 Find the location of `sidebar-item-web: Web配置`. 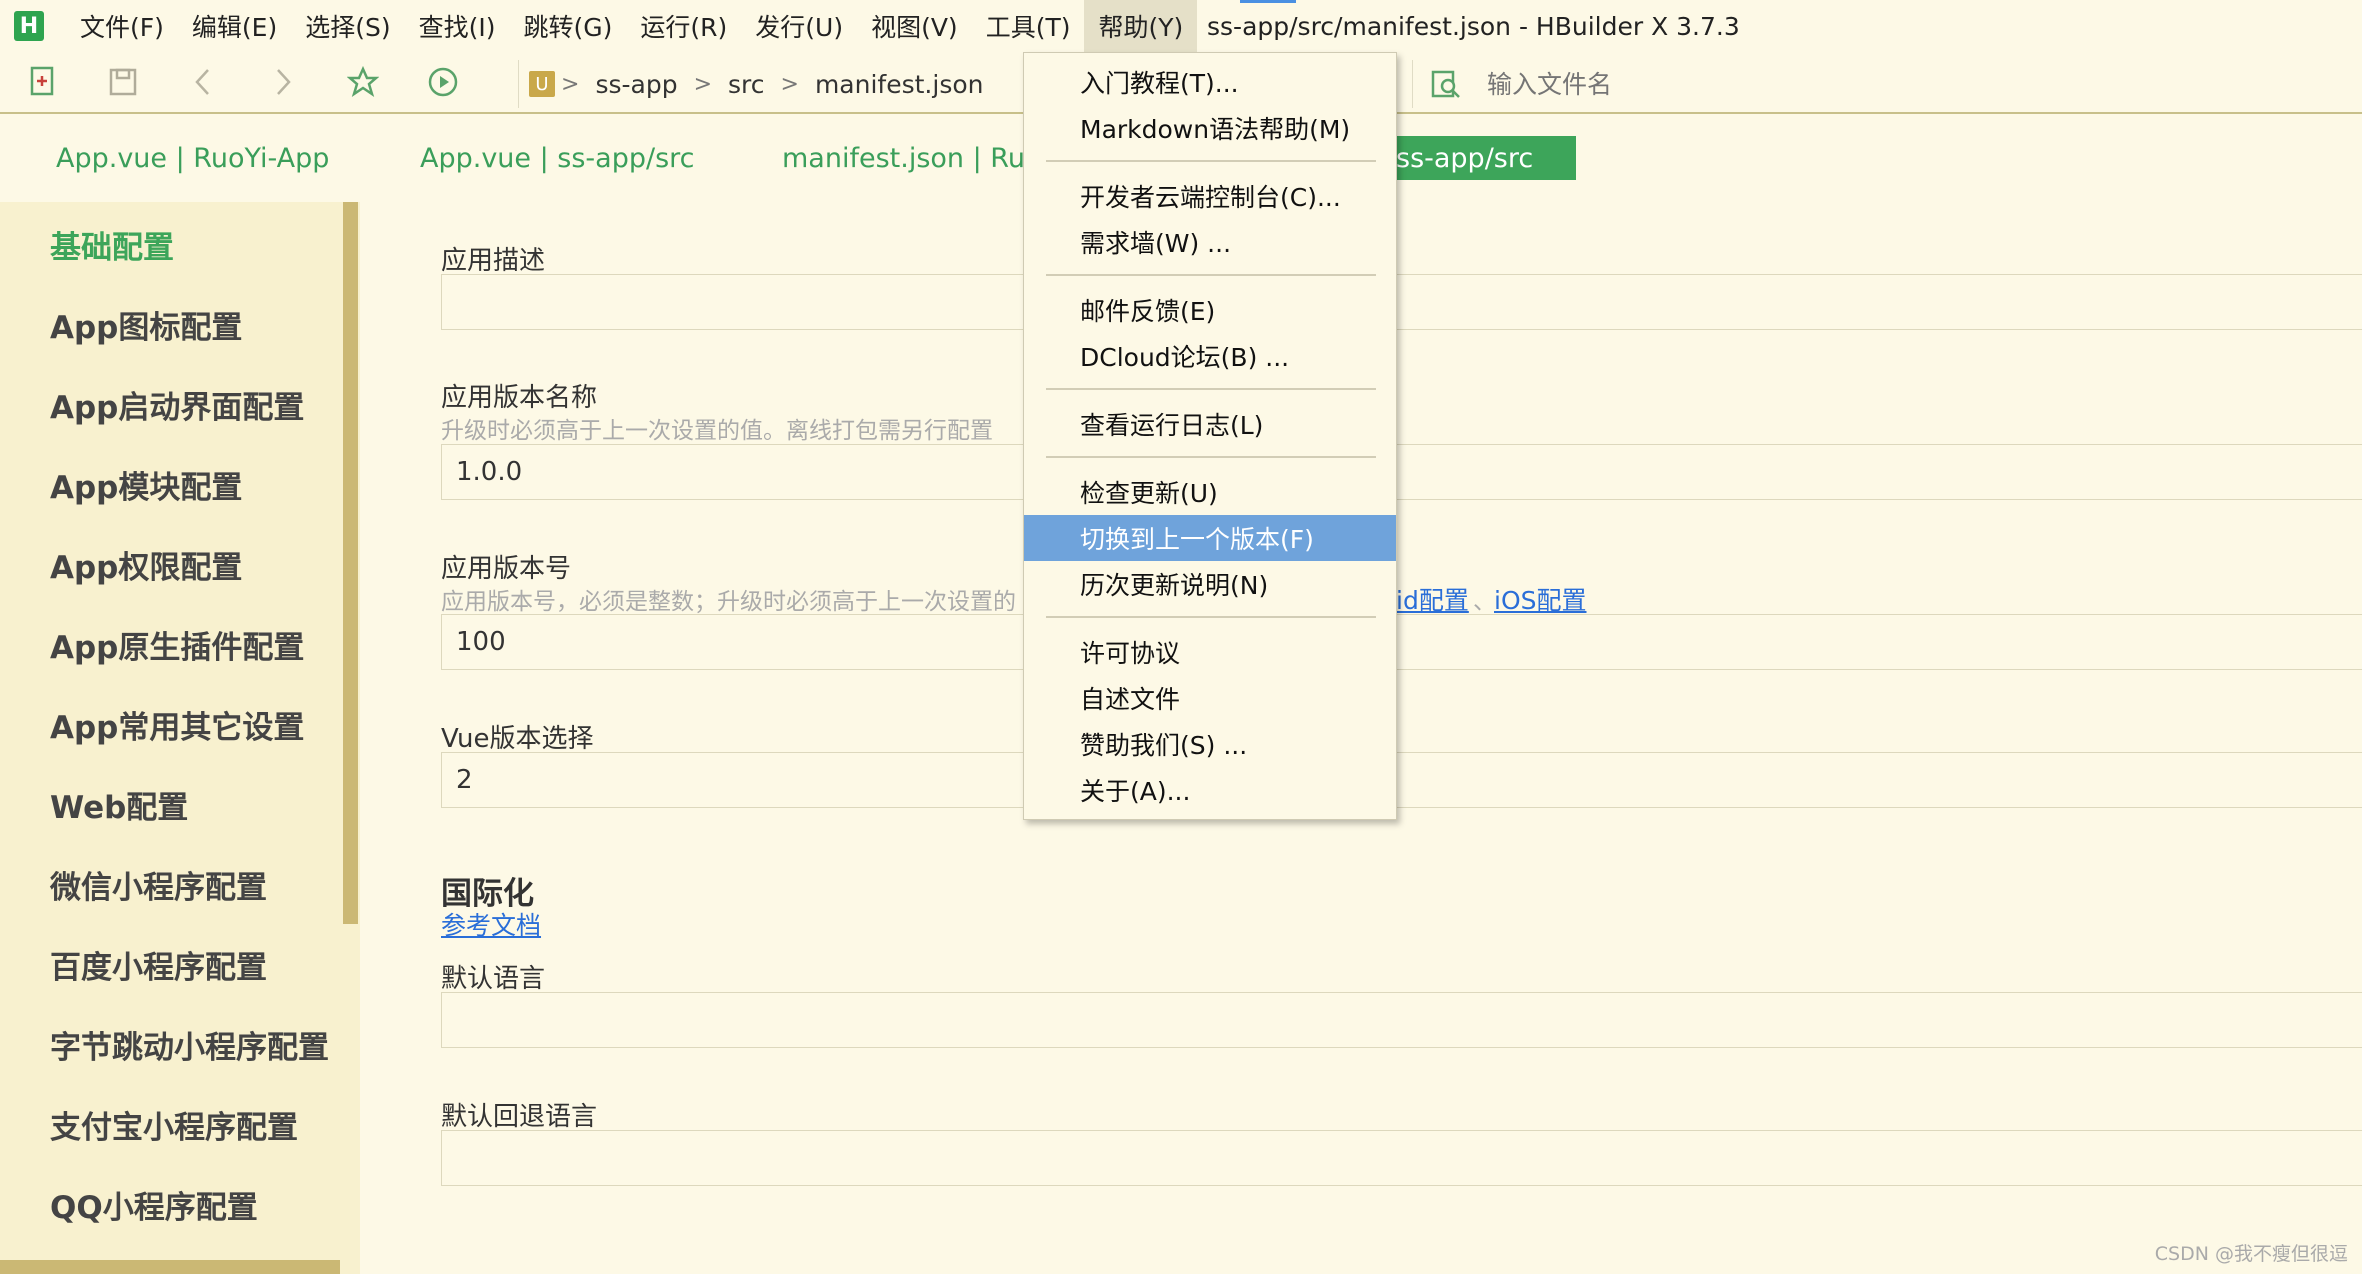

sidebar-item-web: Web配置 is located at coordinates (119, 804).